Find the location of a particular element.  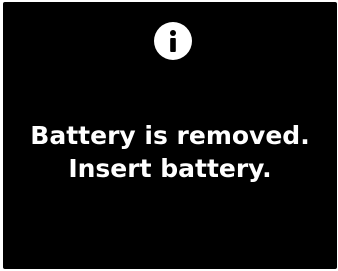

message-line-1: Battery is removed. is located at coordinates (170, 135).